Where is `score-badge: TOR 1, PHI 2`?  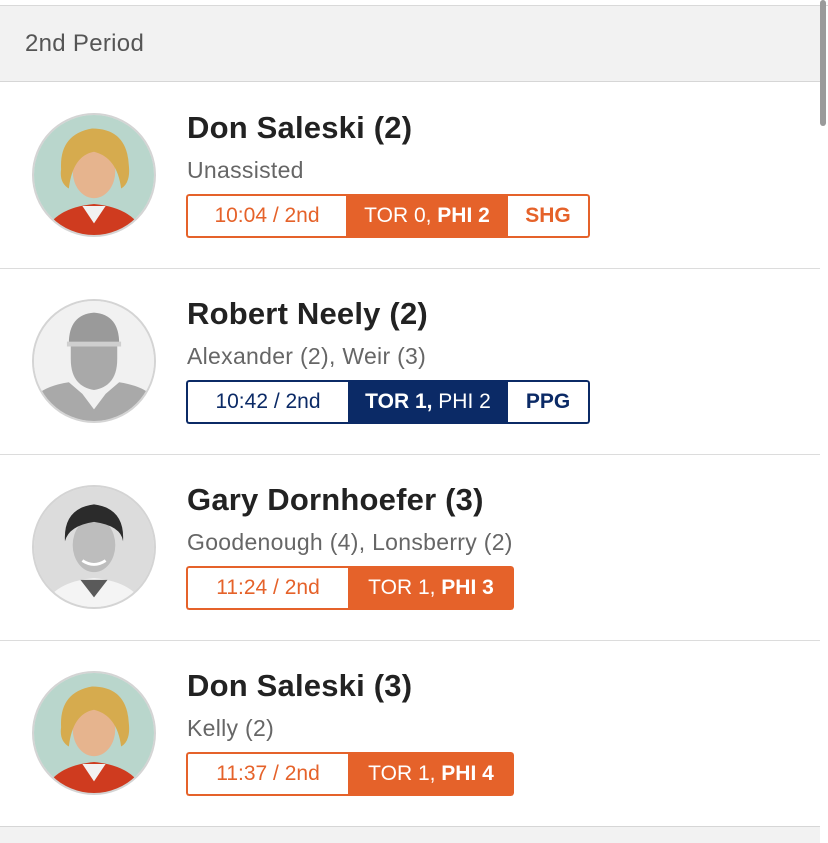 score-badge: TOR 1, PHI 2 is located at coordinates (428, 402).